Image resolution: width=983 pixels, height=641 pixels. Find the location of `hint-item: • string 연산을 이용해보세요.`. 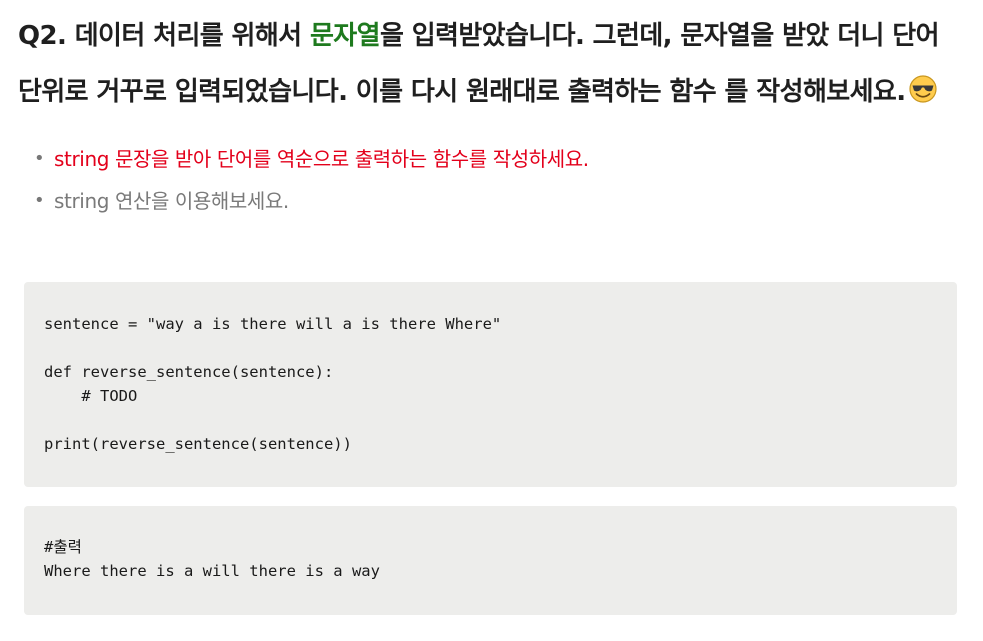

hint-item: • string 연산을 이용해보세요. is located at coordinates (496, 201).